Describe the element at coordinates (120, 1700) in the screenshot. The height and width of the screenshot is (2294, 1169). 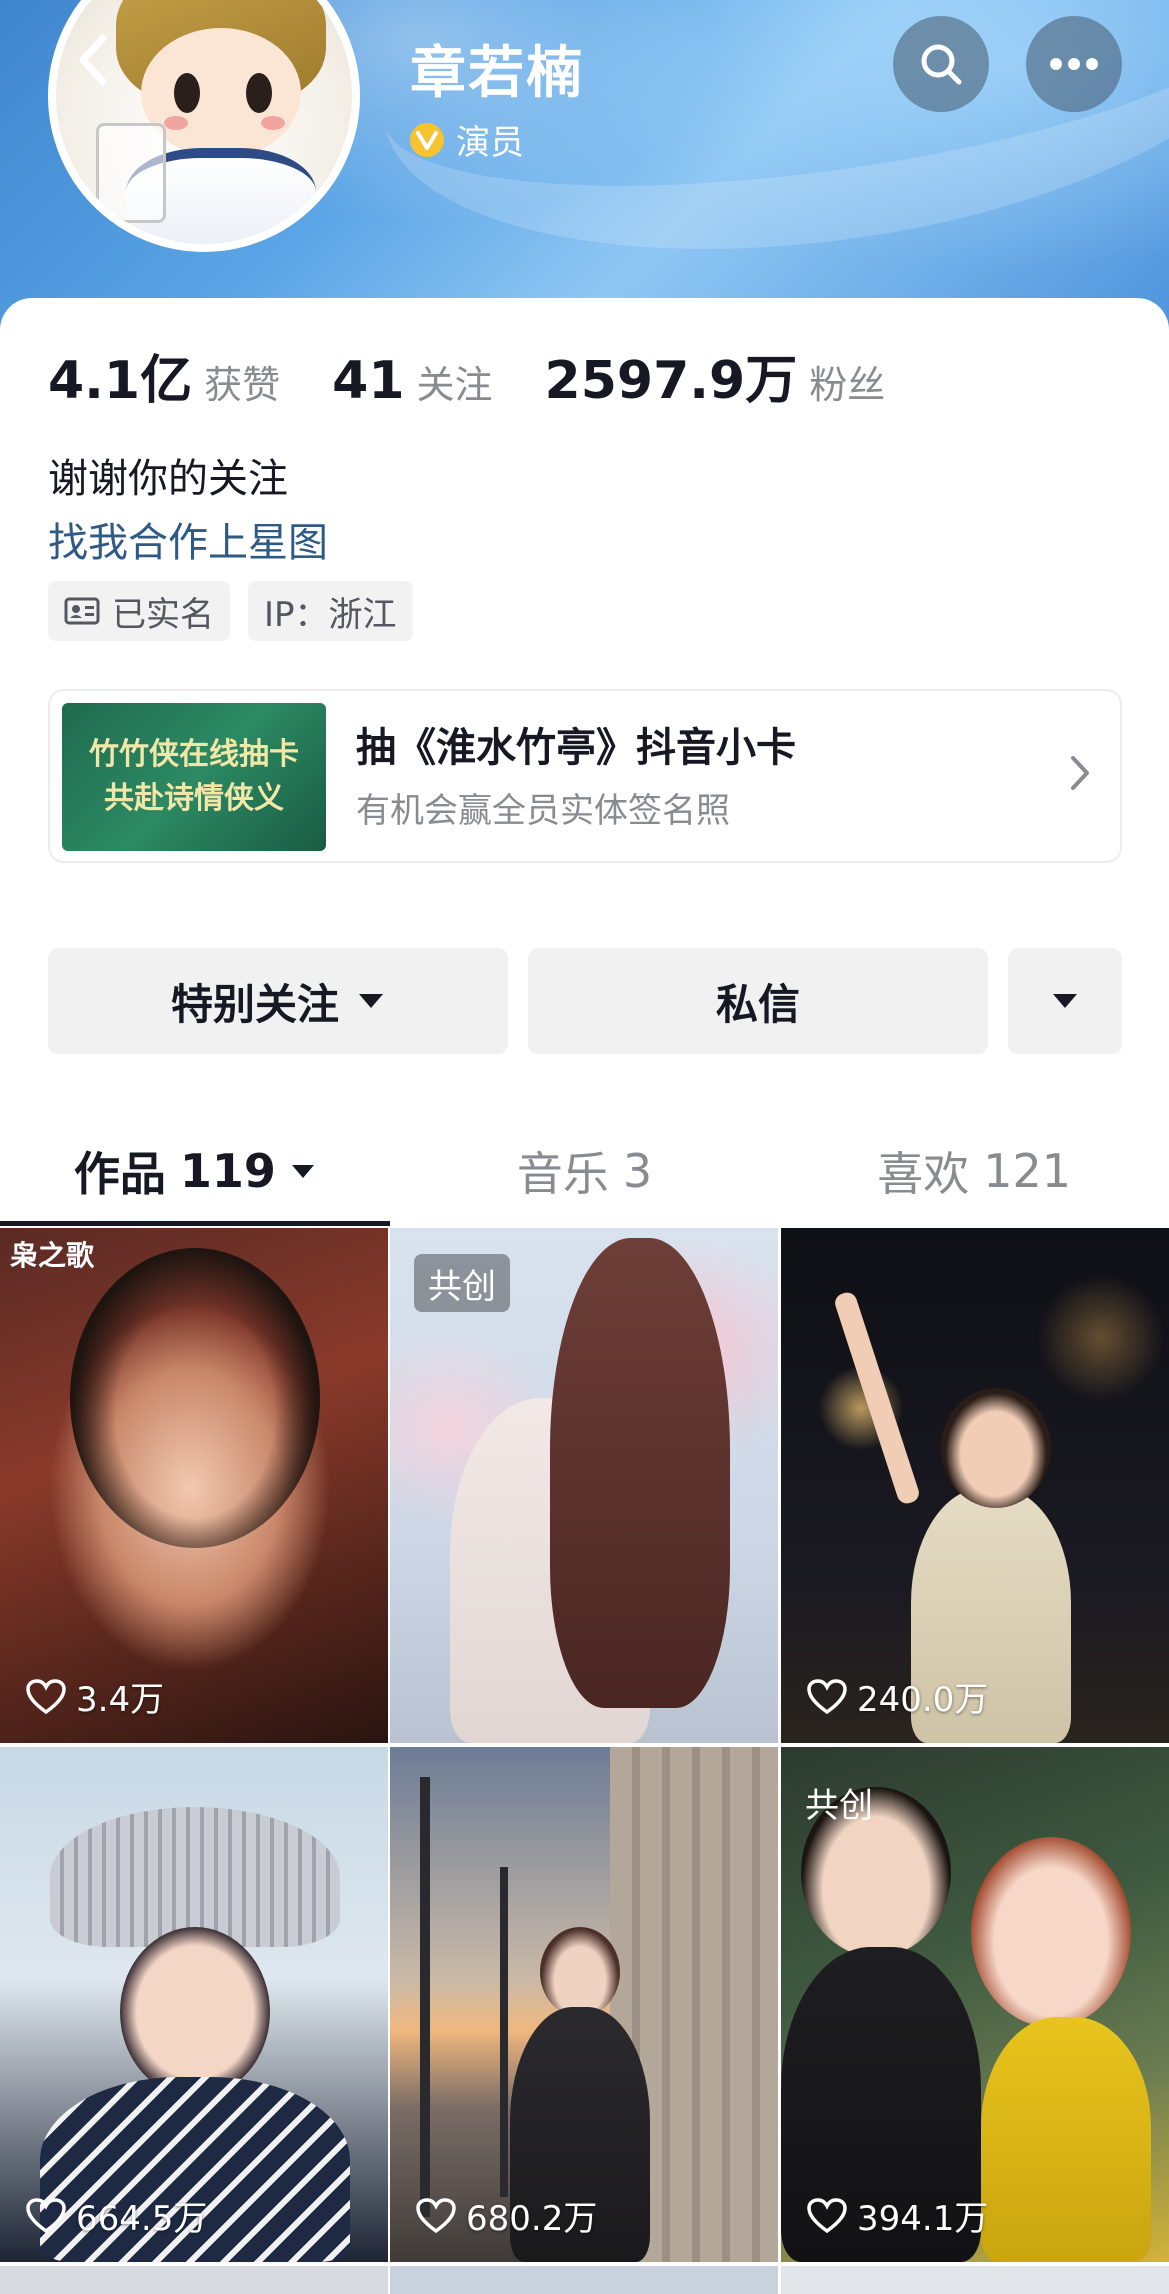
I see `video-likes-count: 3.4万` at that location.